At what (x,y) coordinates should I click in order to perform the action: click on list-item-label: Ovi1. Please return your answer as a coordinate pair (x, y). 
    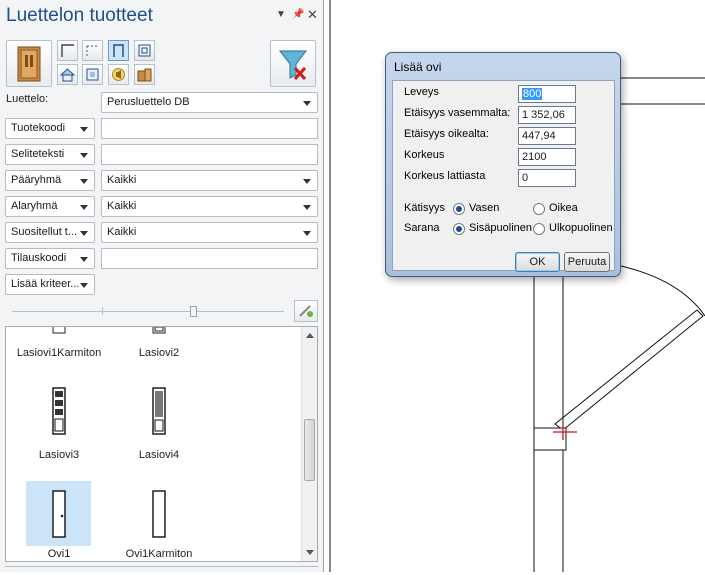
    Looking at the image, I should click on (59, 554).